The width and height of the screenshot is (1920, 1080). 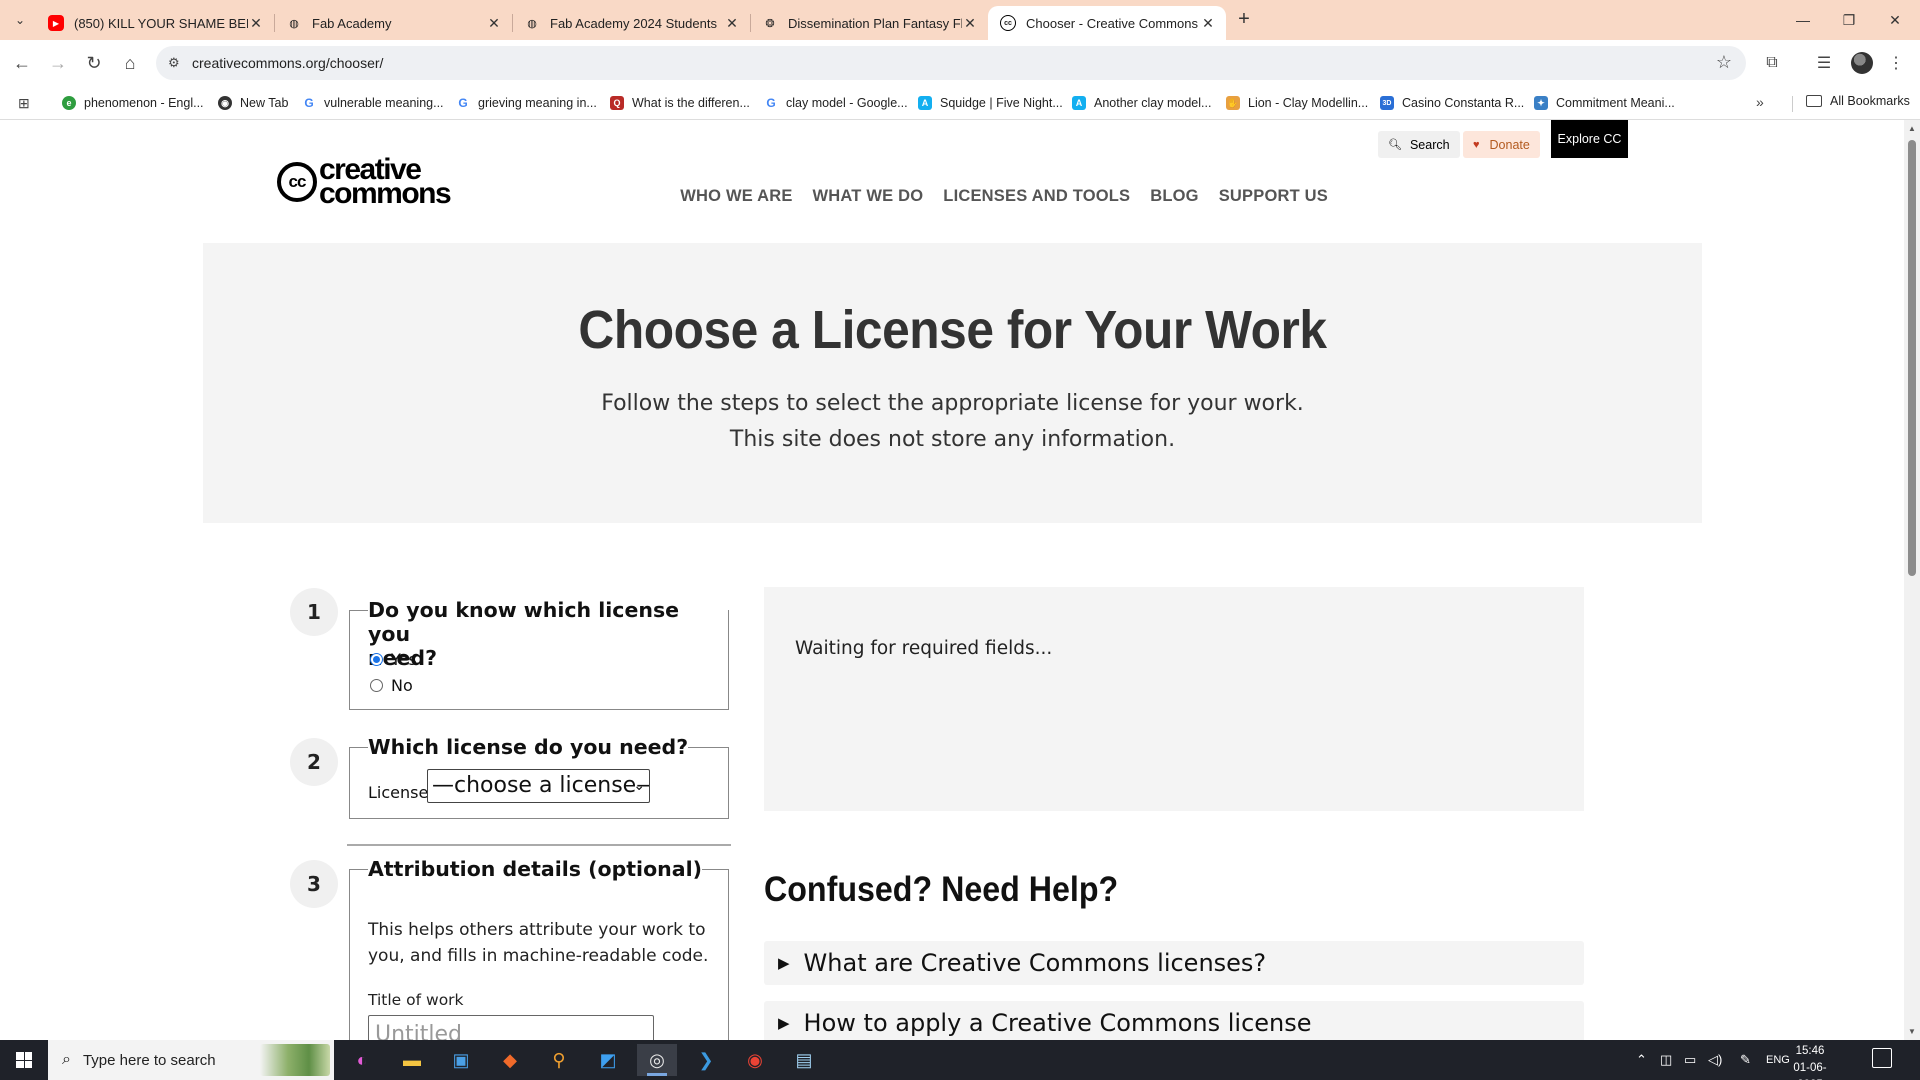 What do you see at coordinates (1244, 20) in the screenshot?
I see `new-tab-button: +` at bounding box center [1244, 20].